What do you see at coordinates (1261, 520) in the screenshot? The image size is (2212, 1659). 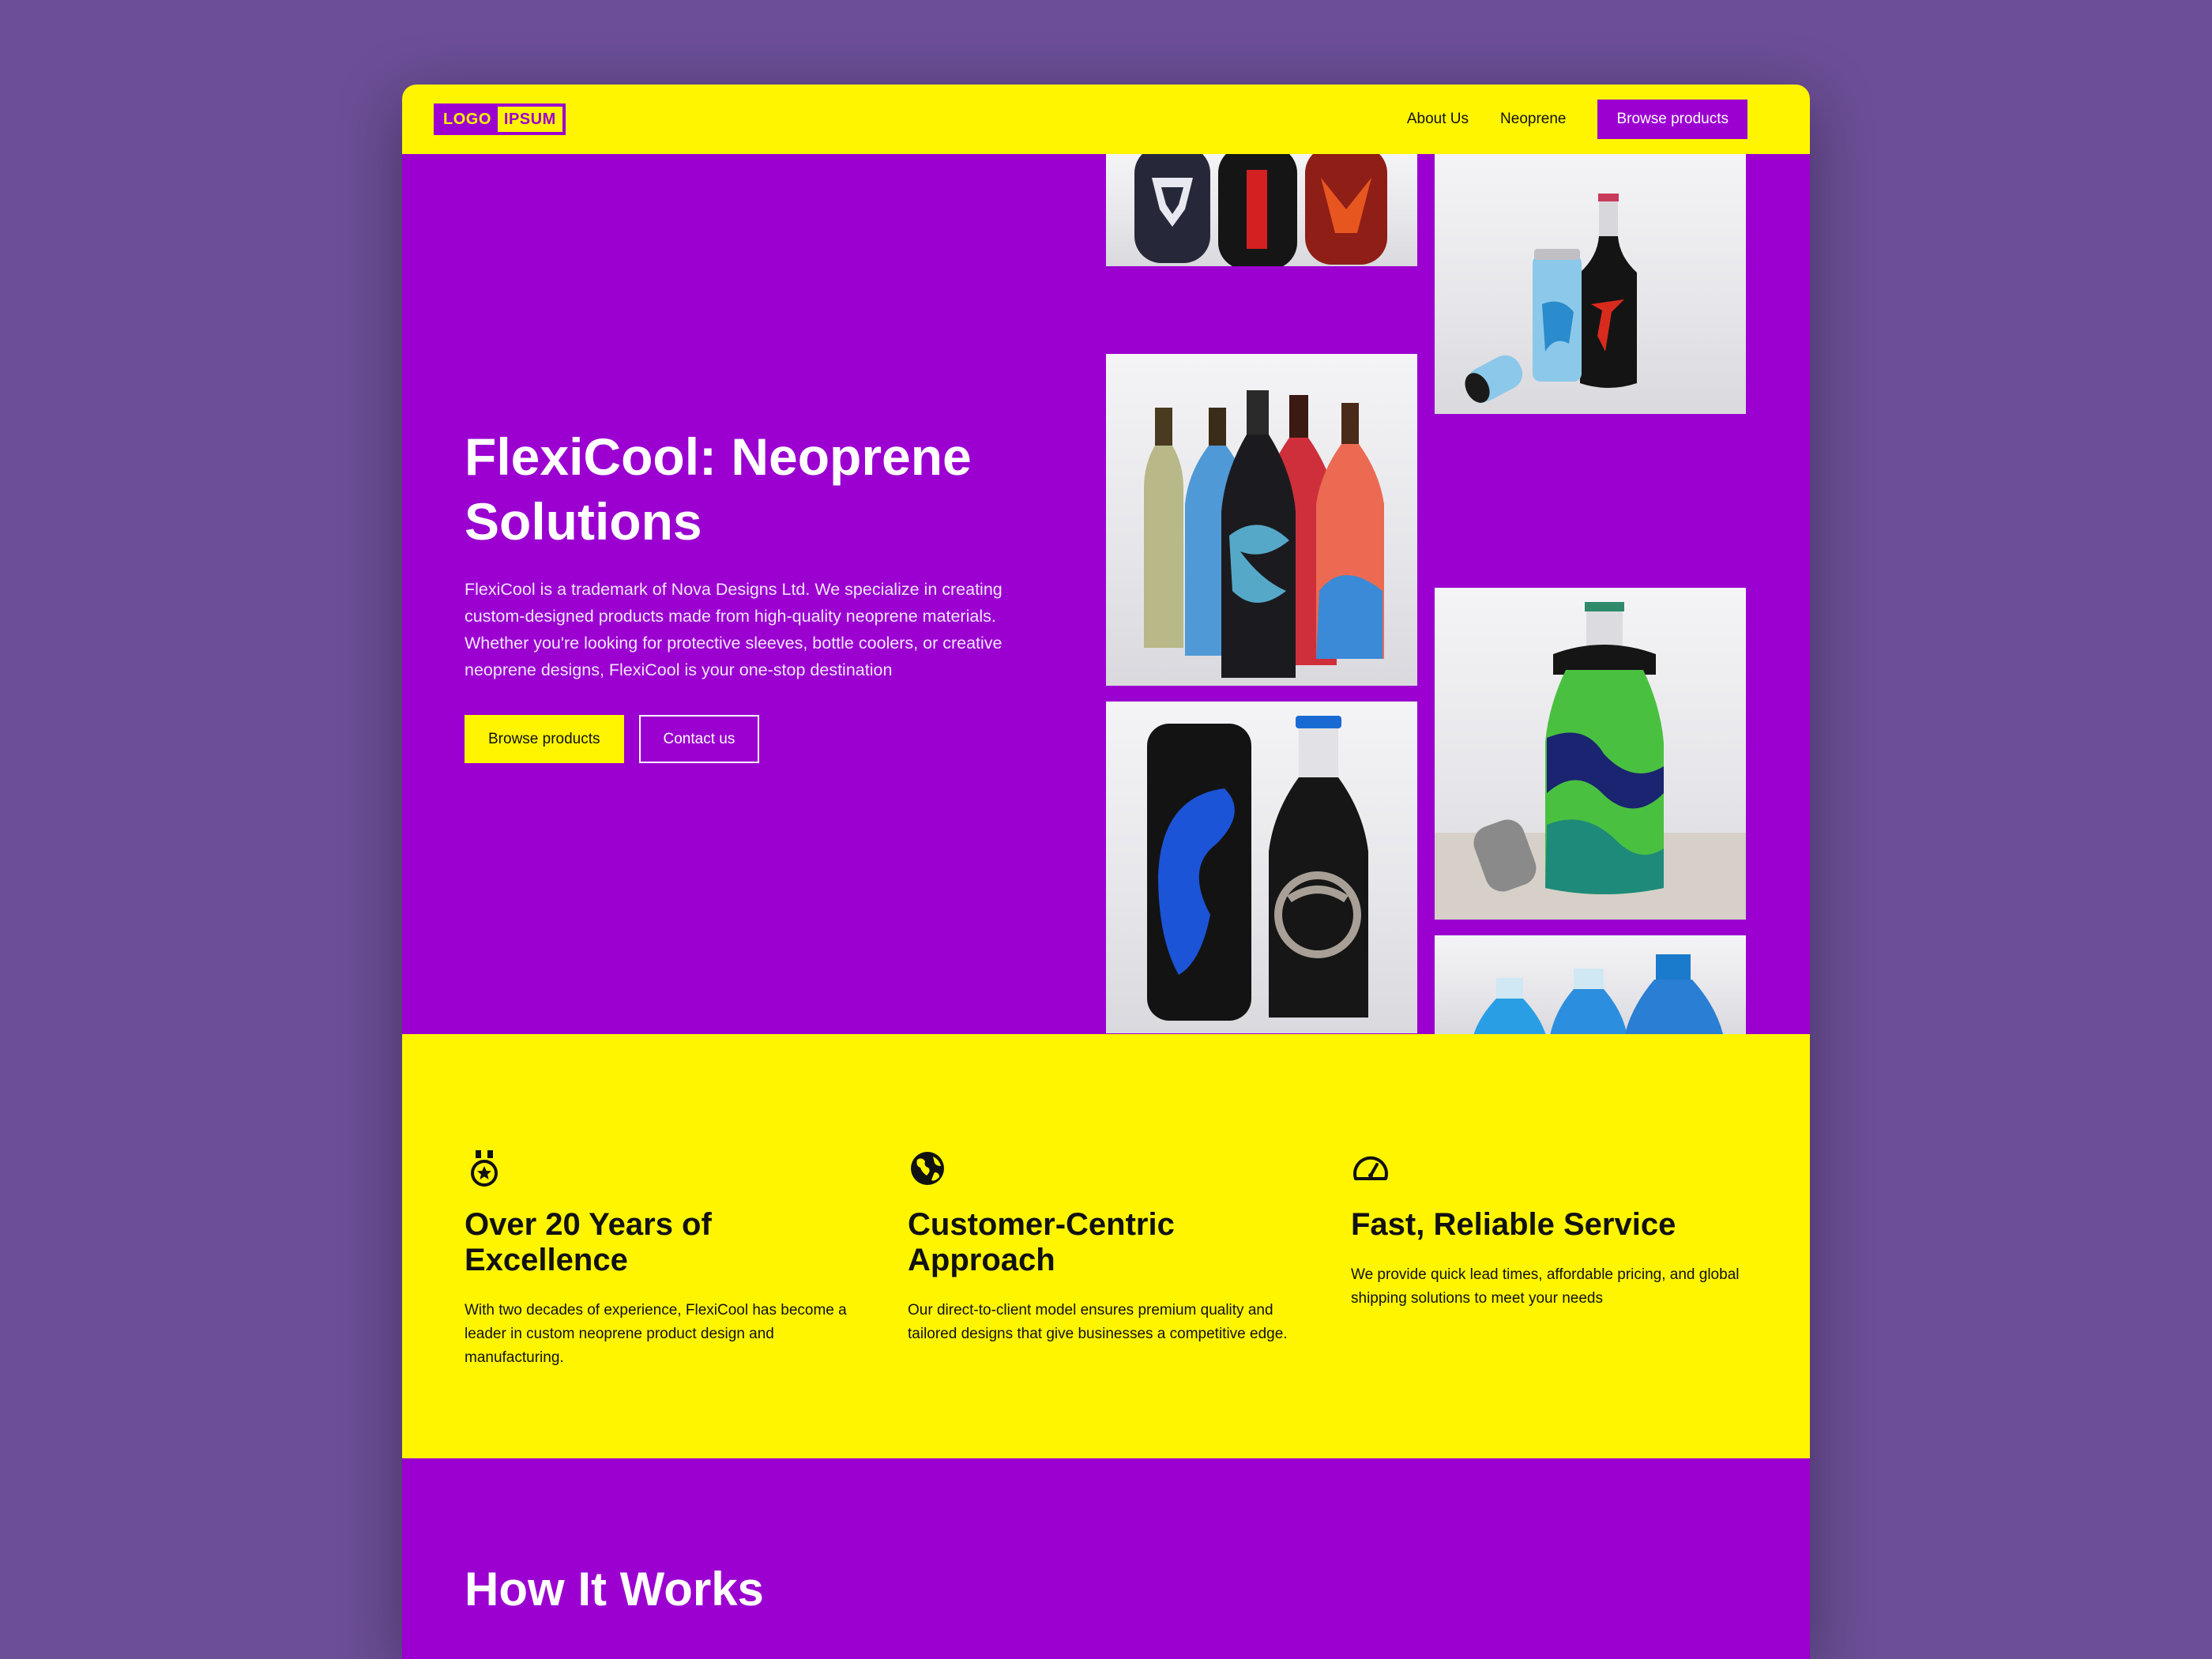 I see `product-photo-five-patterned-bottles` at bounding box center [1261, 520].